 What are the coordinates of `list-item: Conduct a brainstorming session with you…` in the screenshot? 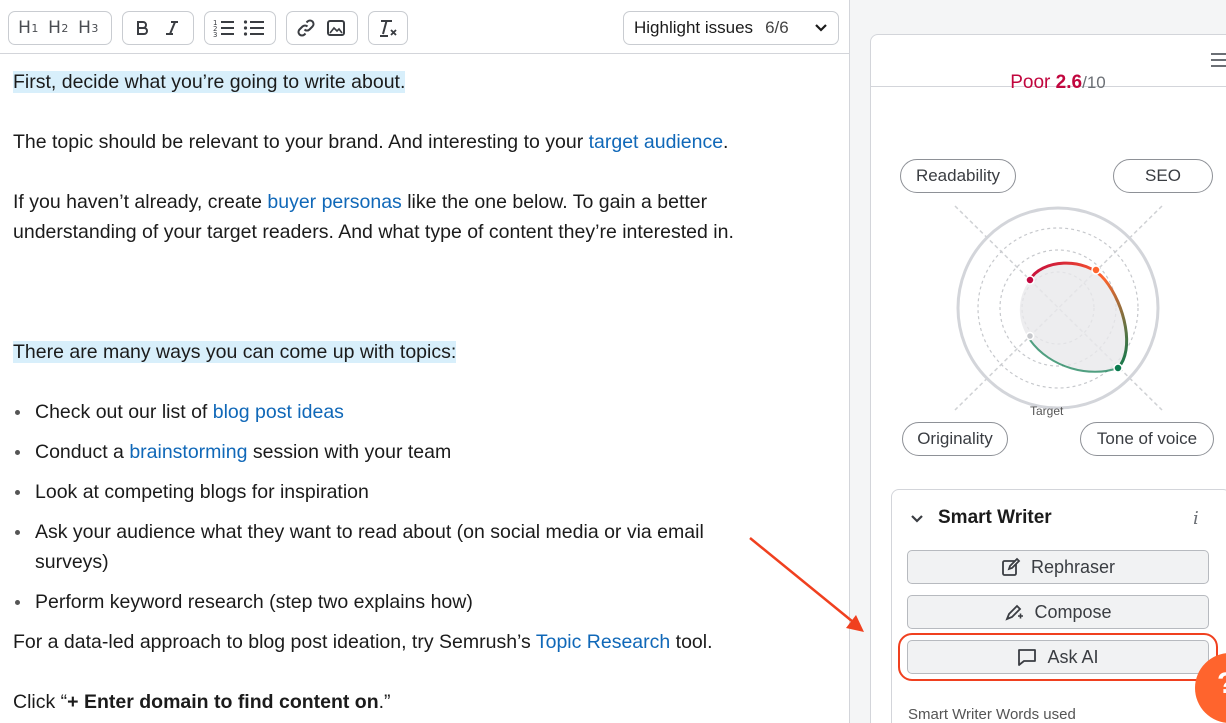 It's located at (423, 452).